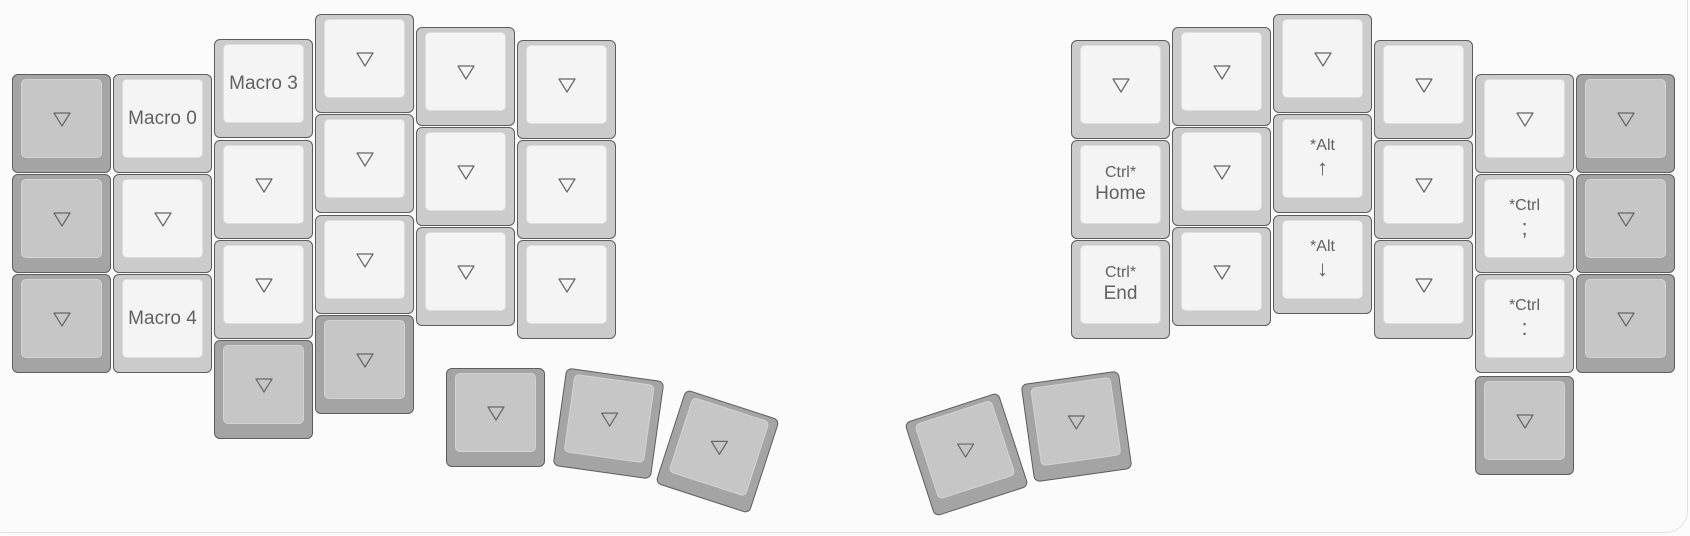 The image size is (1690, 536). I want to click on key-l-c3-r1, so click(364, 163).